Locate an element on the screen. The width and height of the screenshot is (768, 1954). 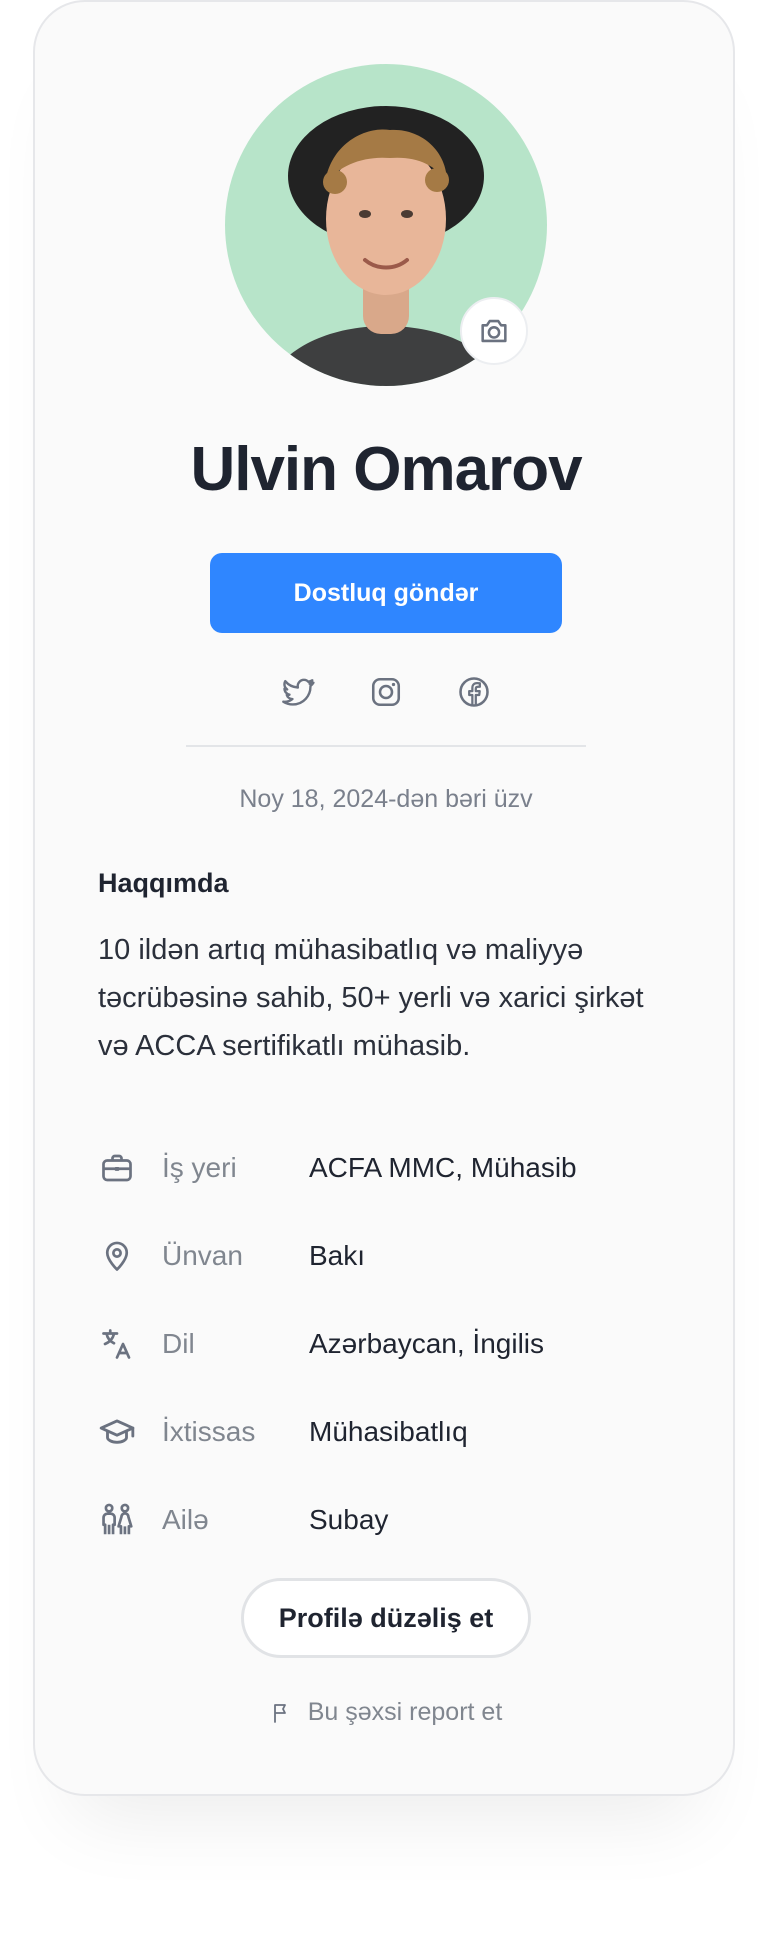
detail-label: İxtissas is located at coordinates (209, 1431).